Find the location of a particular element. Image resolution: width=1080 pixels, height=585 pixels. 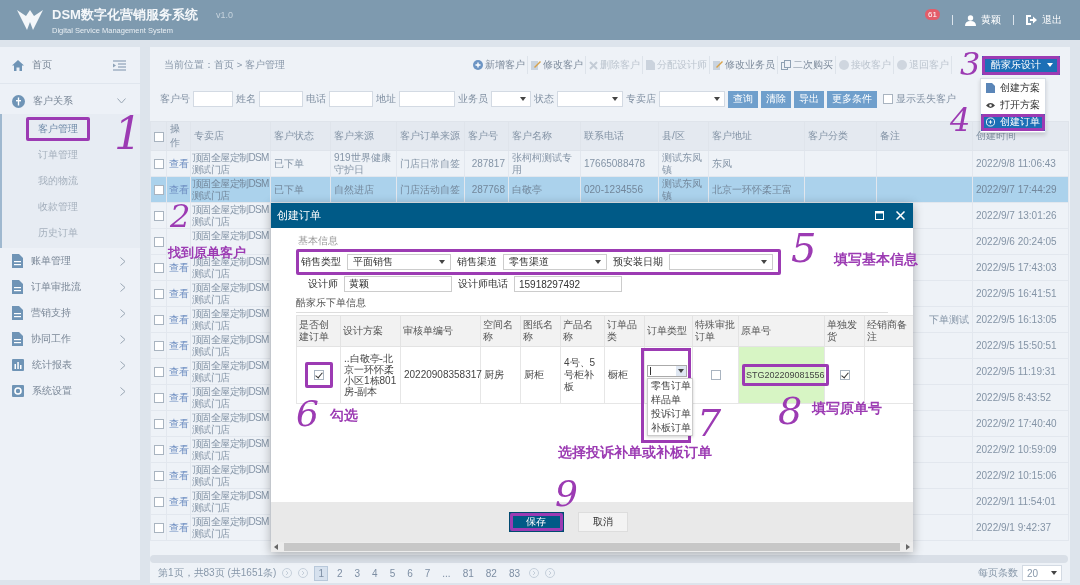

page-link: 6 is located at coordinates (410, 573).